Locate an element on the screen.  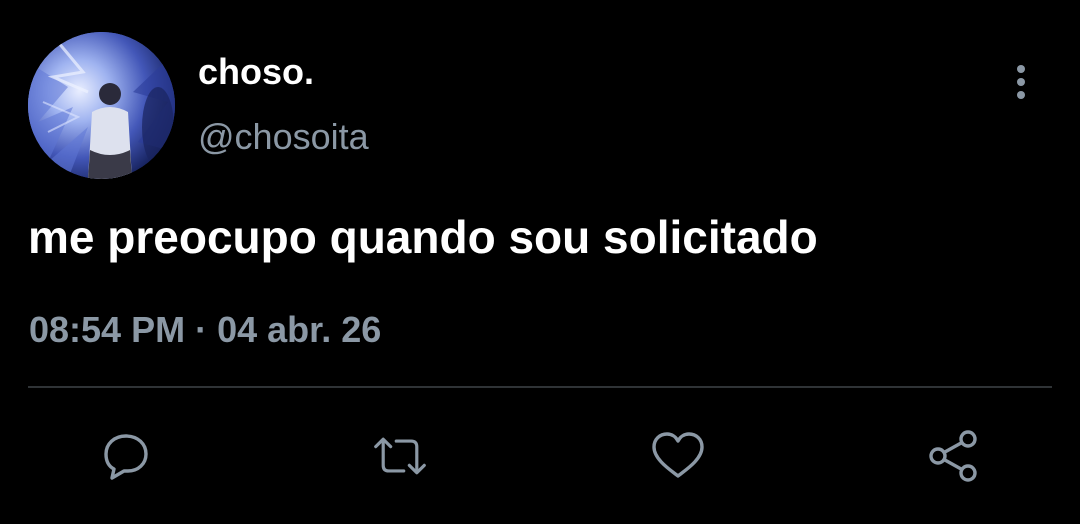
share-icon is located at coordinates (953, 456).